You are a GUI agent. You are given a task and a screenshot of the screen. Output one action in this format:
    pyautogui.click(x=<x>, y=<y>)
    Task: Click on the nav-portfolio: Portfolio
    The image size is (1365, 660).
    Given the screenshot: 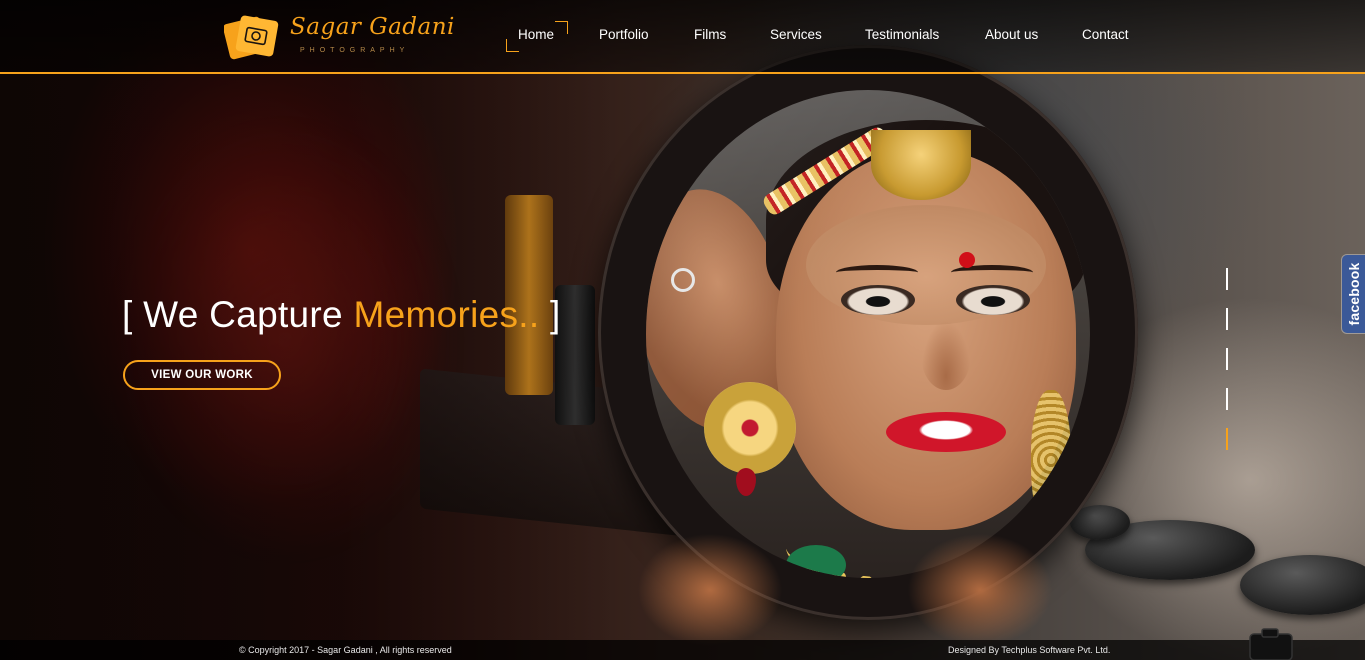 What is the action you would take?
    pyautogui.click(x=624, y=34)
    